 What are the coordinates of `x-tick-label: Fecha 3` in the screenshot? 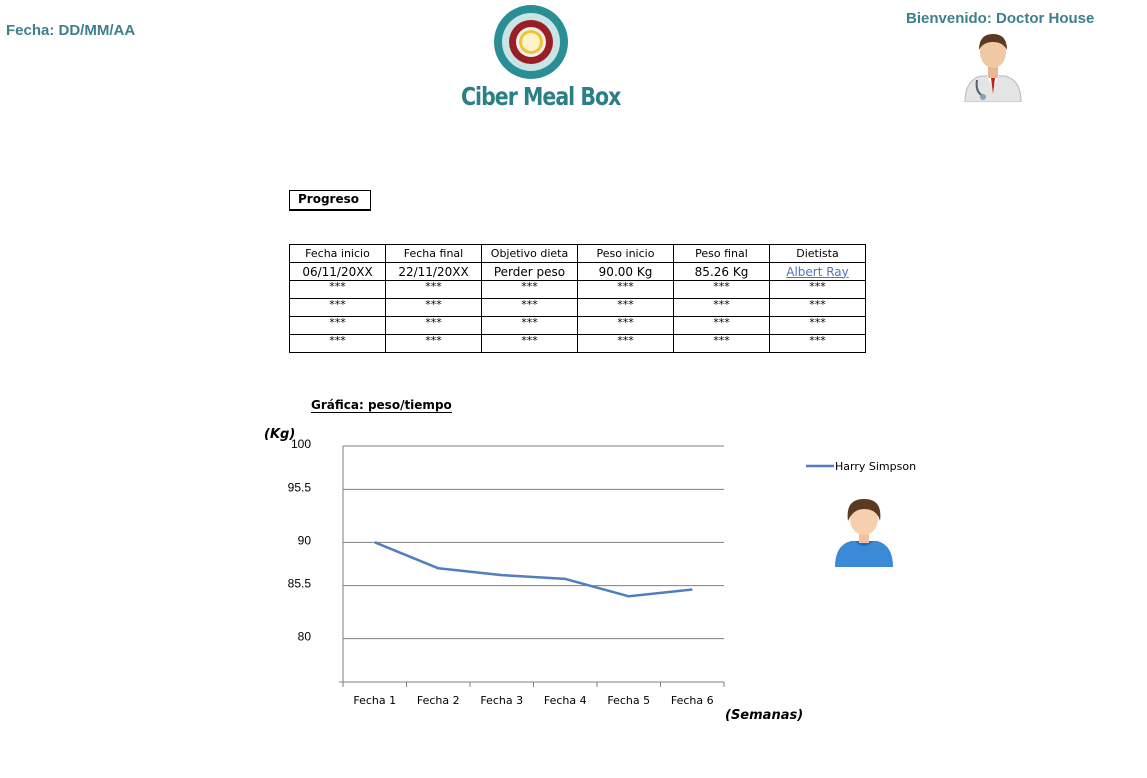 It's located at (501, 700).